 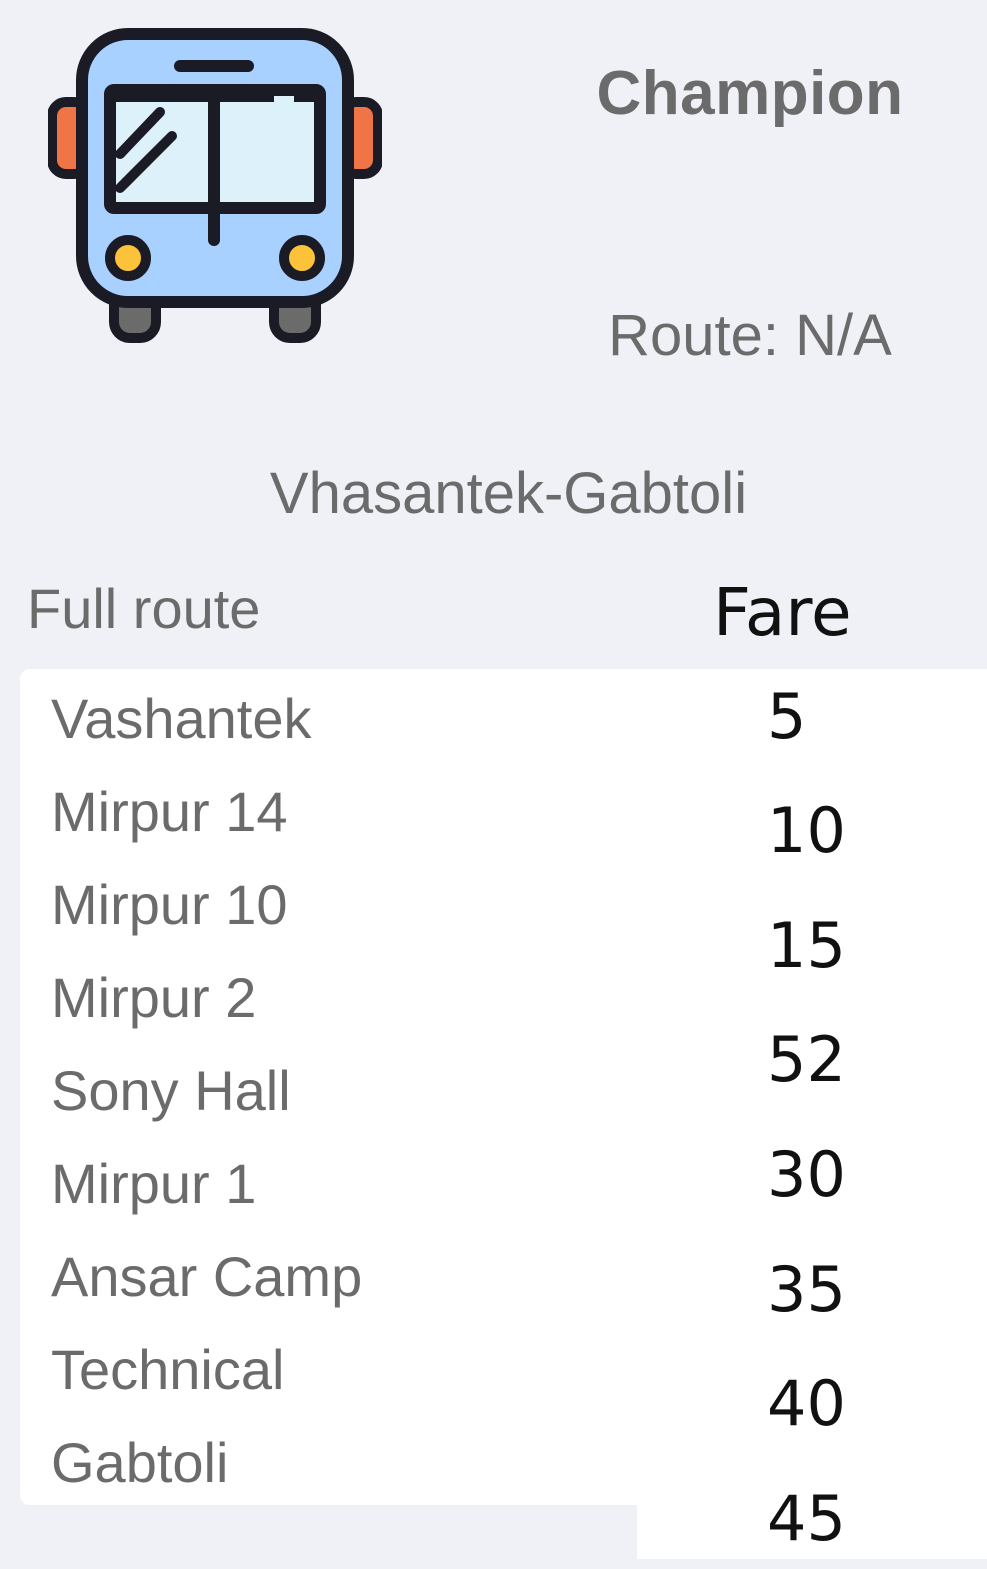 I want to click on fare-header: Fare, so click(x=782, y=612).